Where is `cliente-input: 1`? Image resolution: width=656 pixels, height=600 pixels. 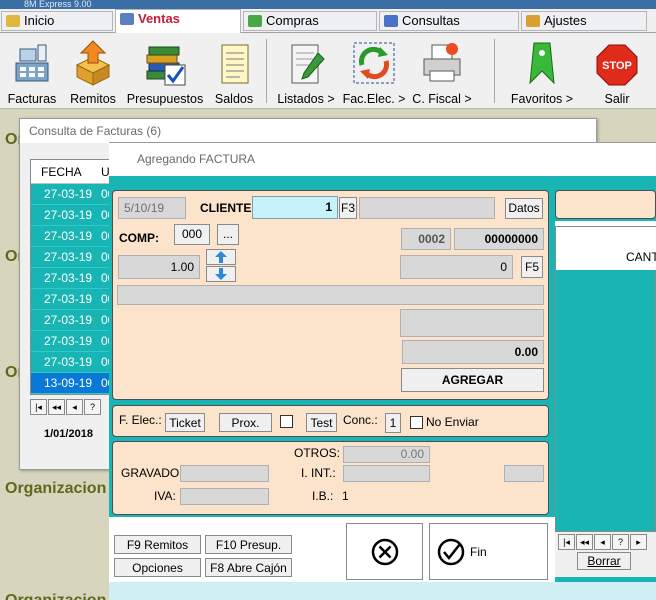
cliente-input: 1 is located at coordinates (295, 207).